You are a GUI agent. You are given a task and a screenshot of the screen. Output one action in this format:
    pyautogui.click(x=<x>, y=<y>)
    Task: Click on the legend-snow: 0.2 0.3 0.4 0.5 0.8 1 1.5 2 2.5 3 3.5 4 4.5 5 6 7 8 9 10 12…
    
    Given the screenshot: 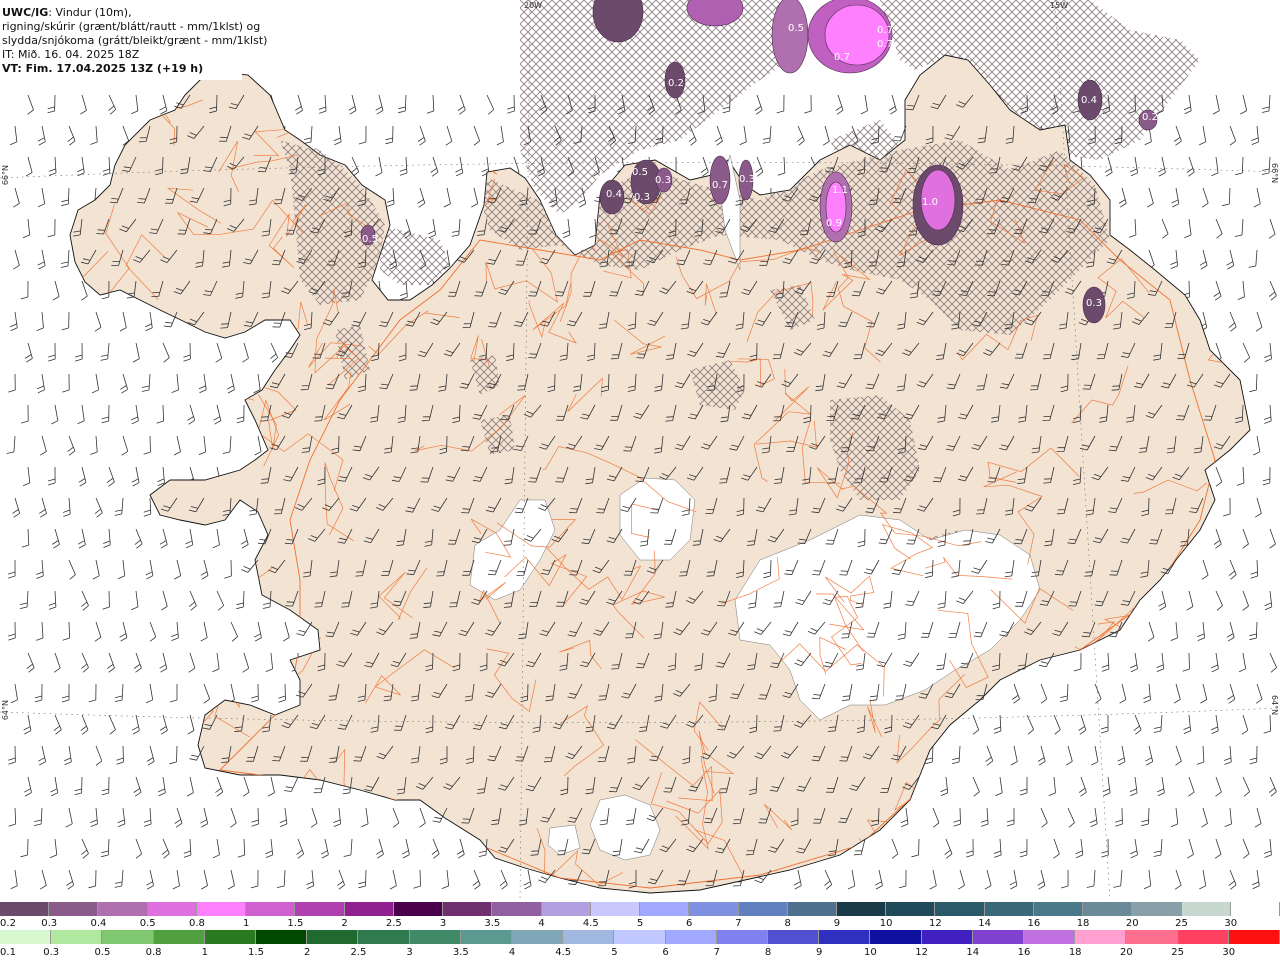 What is the action you would take?
    pyautogui.click(x=640, y=917)
    